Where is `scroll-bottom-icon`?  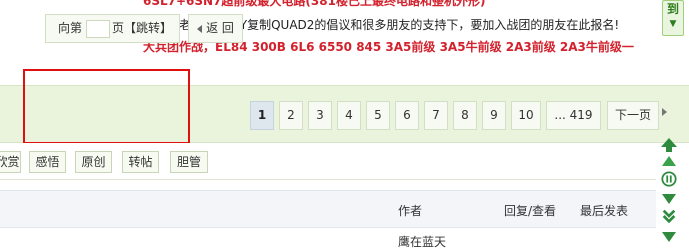 scroll-bottom-icon is located at coordinates (669, 237).